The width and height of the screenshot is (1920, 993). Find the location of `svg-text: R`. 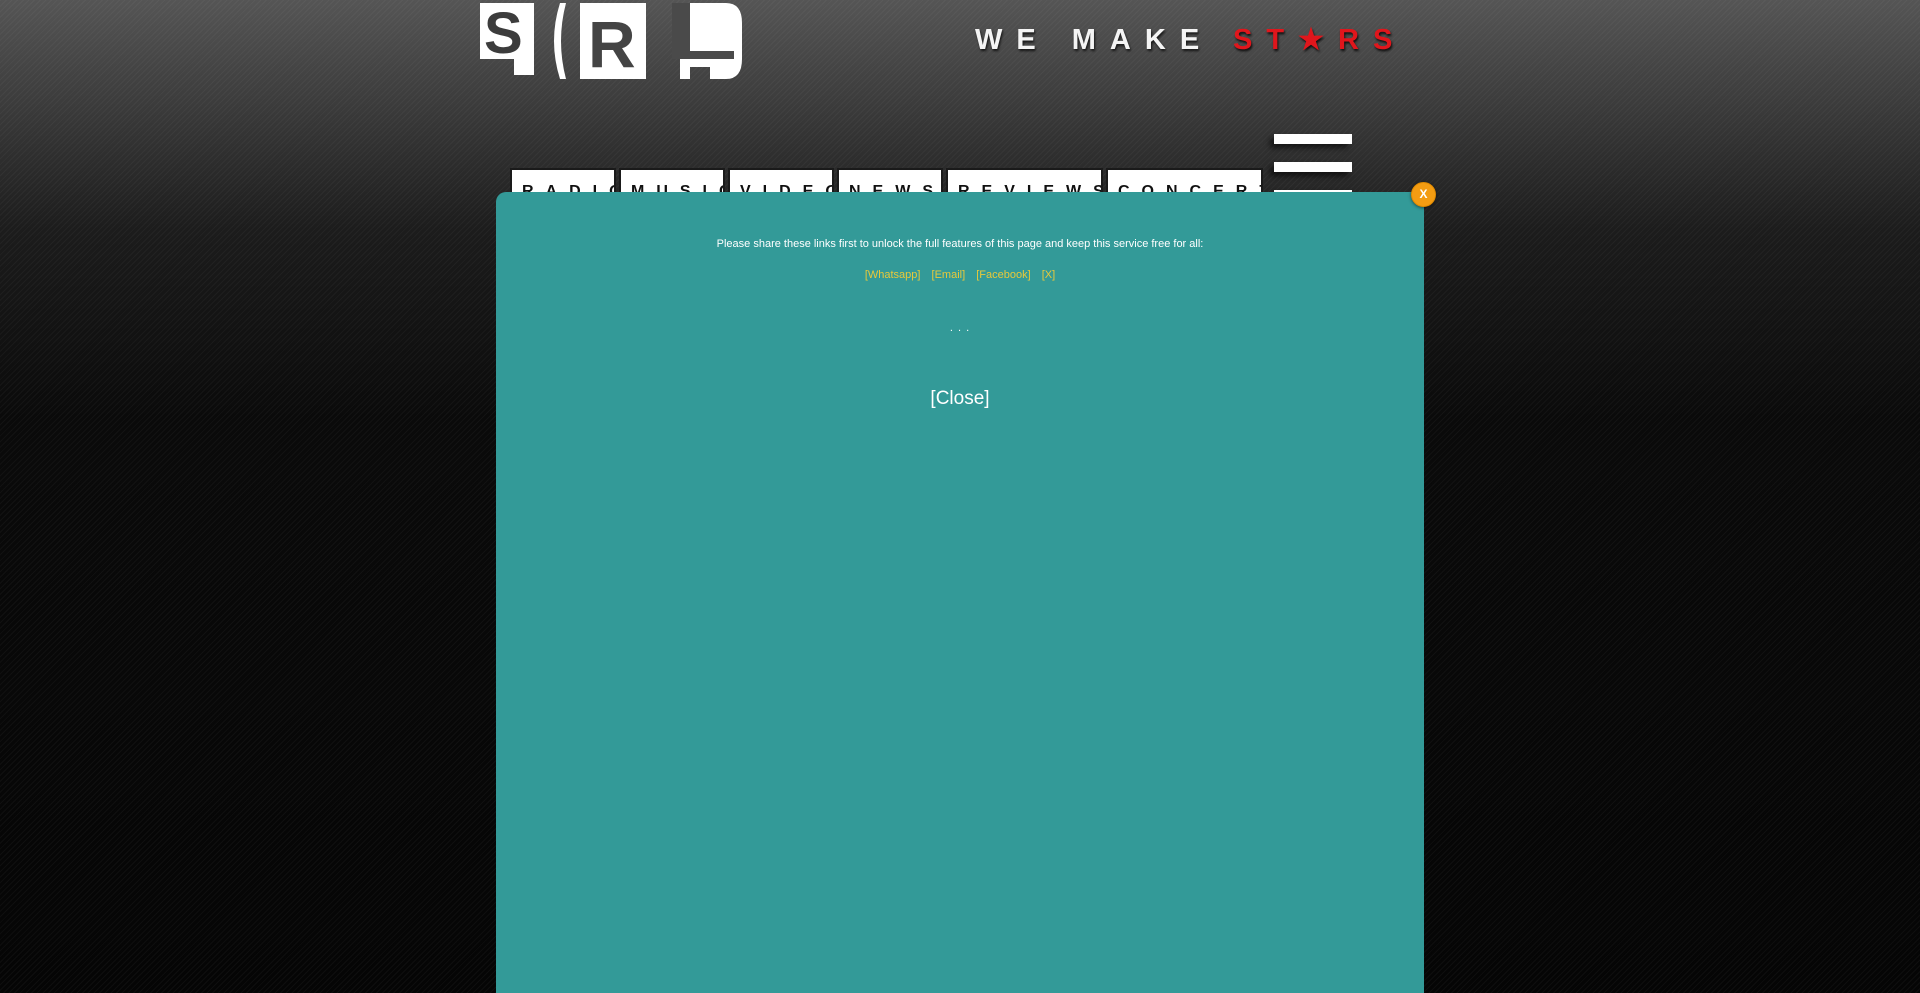

svg-text: R is located at coordinates (612, 43).